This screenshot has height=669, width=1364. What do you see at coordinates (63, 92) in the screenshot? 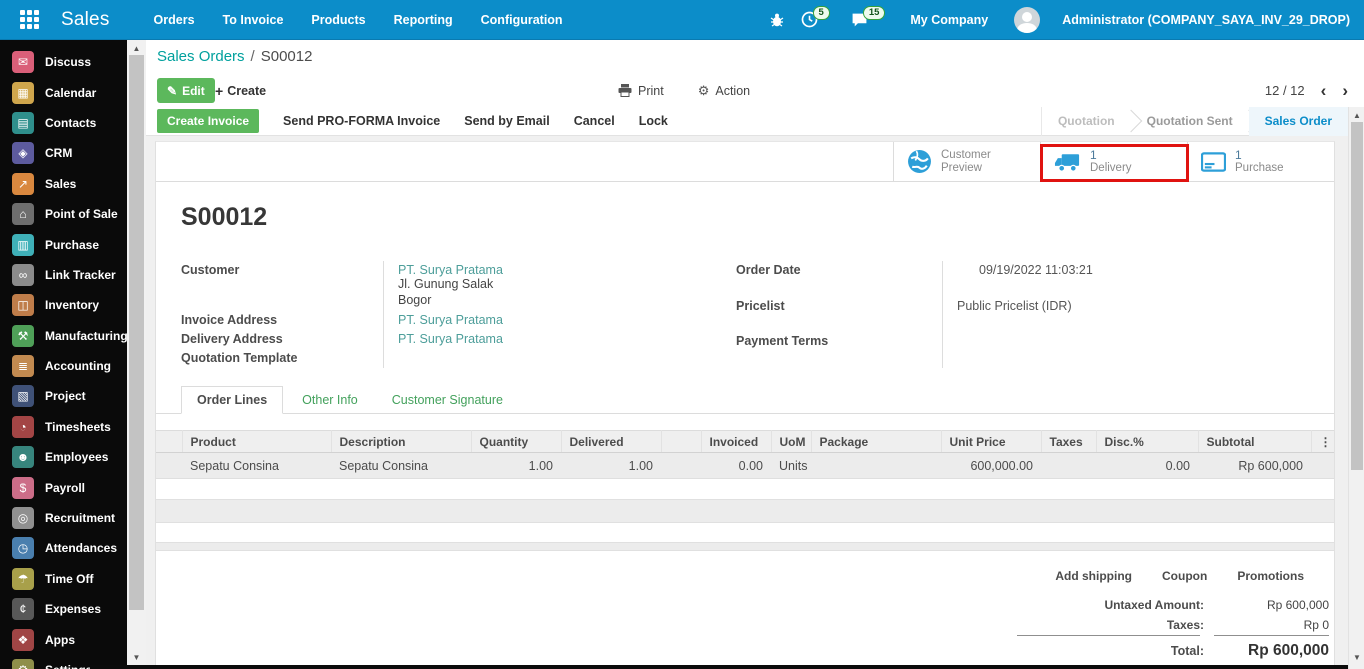
I see `sidebar-item-calendar: ▦ Calendar` at bounding box center [63, 92].